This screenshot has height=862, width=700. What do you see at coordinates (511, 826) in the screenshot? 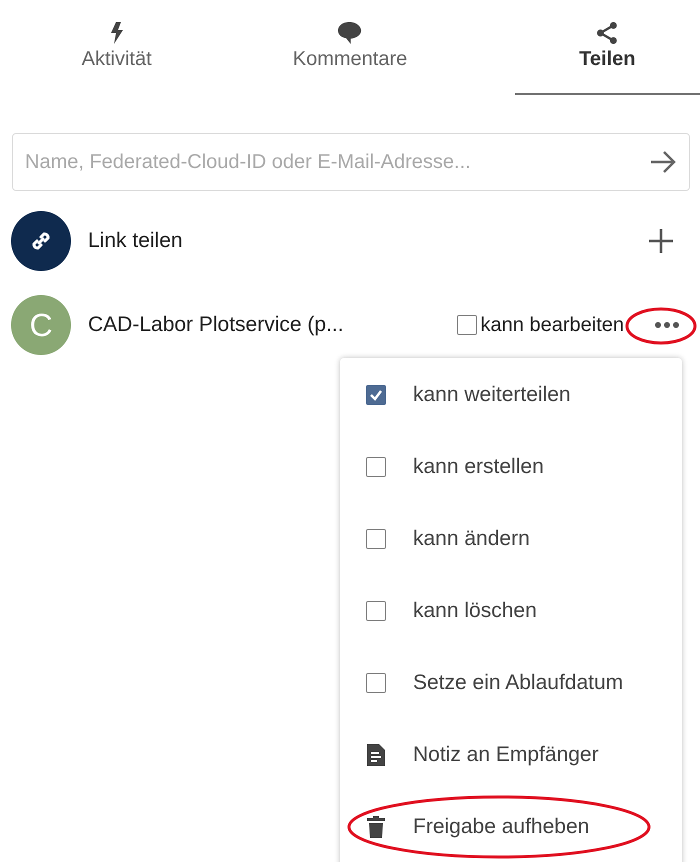
I see `menu-item: Freigabe aufheben` at bounding box center [511, 826].